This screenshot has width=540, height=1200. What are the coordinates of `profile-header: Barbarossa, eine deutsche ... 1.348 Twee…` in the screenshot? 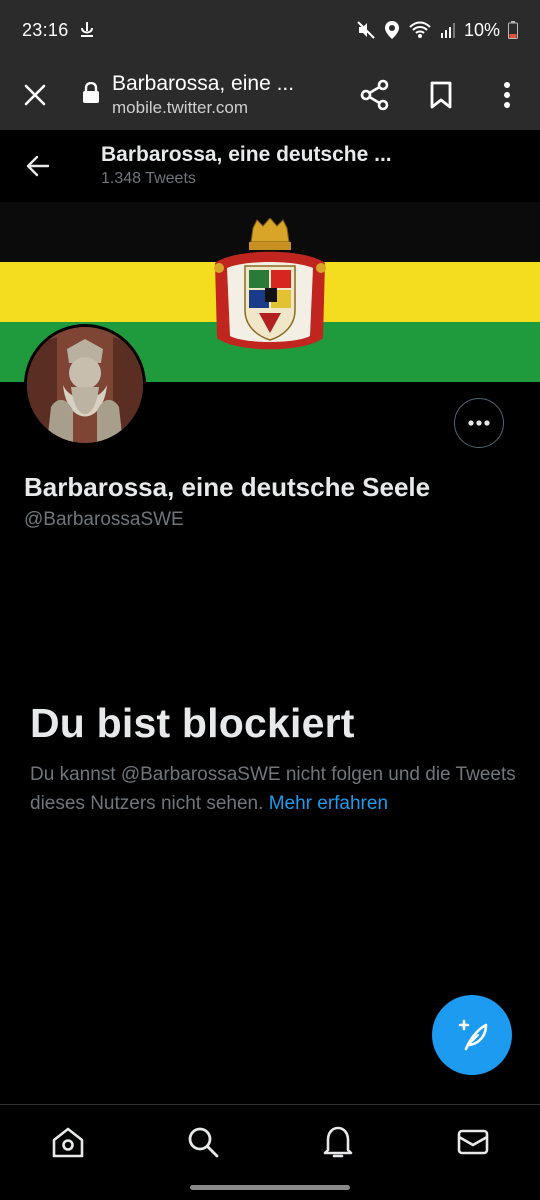 It's located at (270, 166).